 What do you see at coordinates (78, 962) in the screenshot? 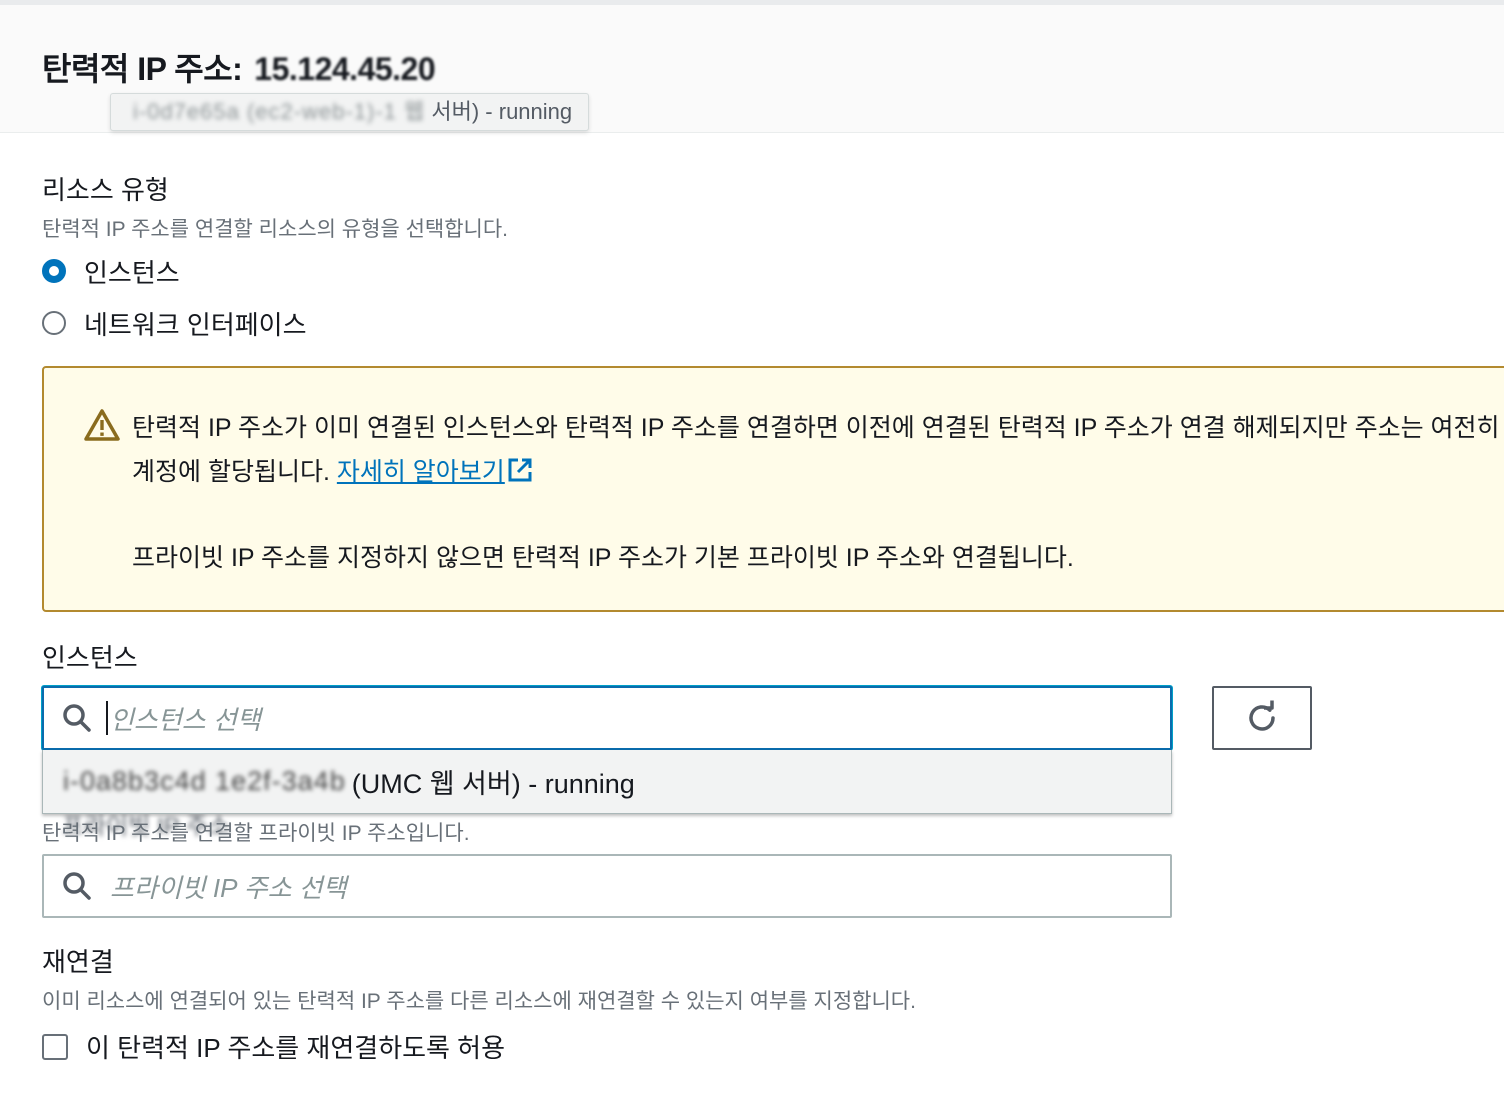
I see `reassociation-label: 재연결` at bounding box center [78, 962].